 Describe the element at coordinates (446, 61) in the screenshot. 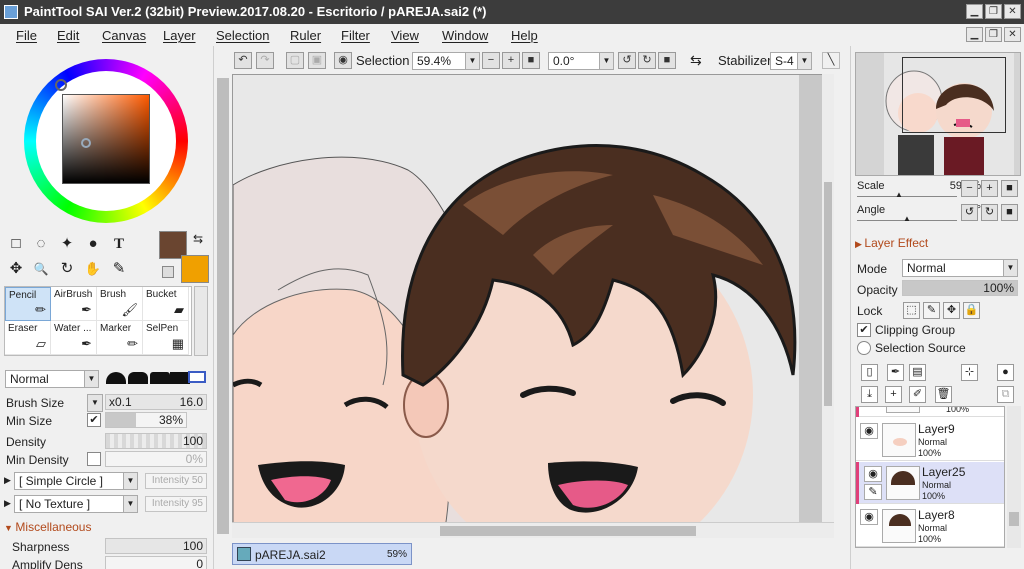

I see `zoom-select: 59.4% ▼` at that location.